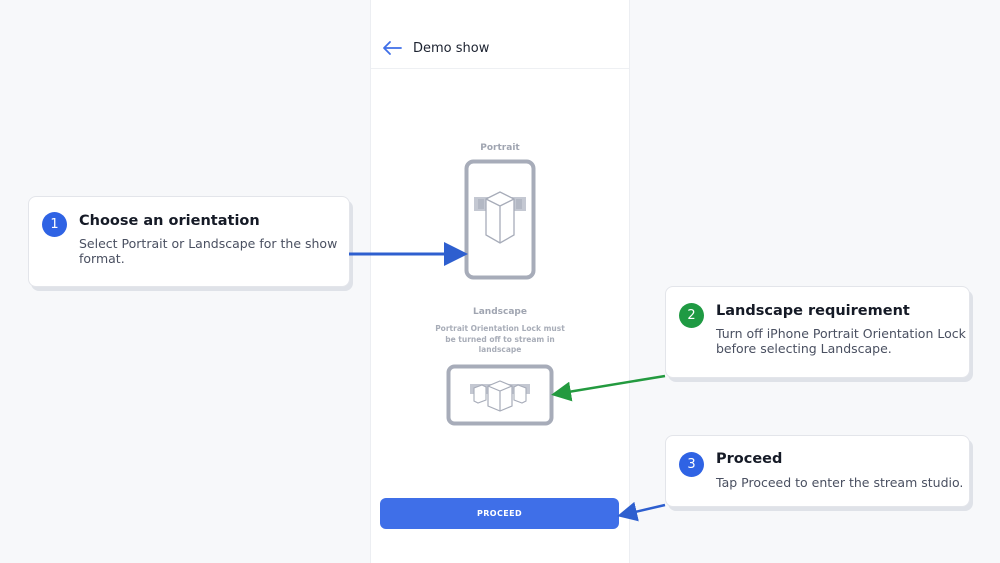  I want to click on callout-title: Choose an orientation, so click(169, 221).